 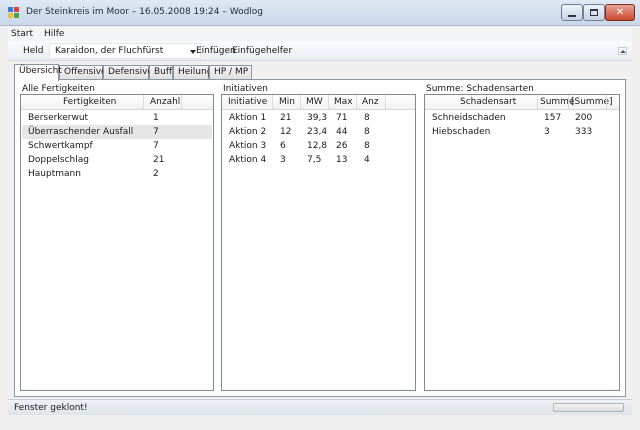 I want to click on table-row: Aktion 3 6 12,8 26 8, so click(x=318, y=146).